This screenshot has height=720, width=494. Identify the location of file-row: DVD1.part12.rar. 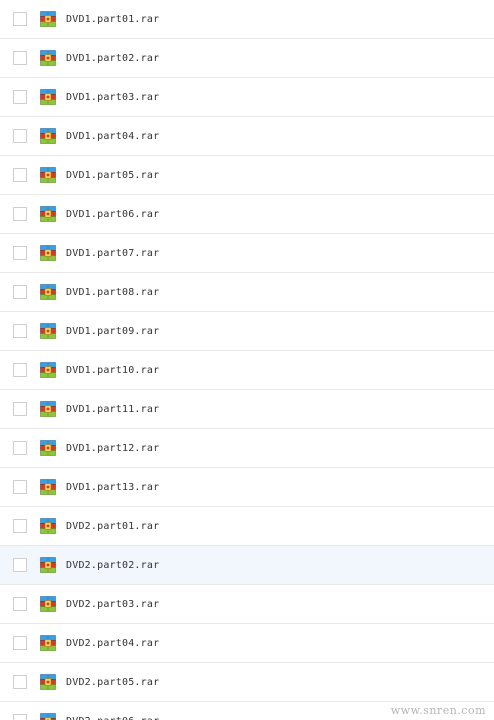
(247, 448).